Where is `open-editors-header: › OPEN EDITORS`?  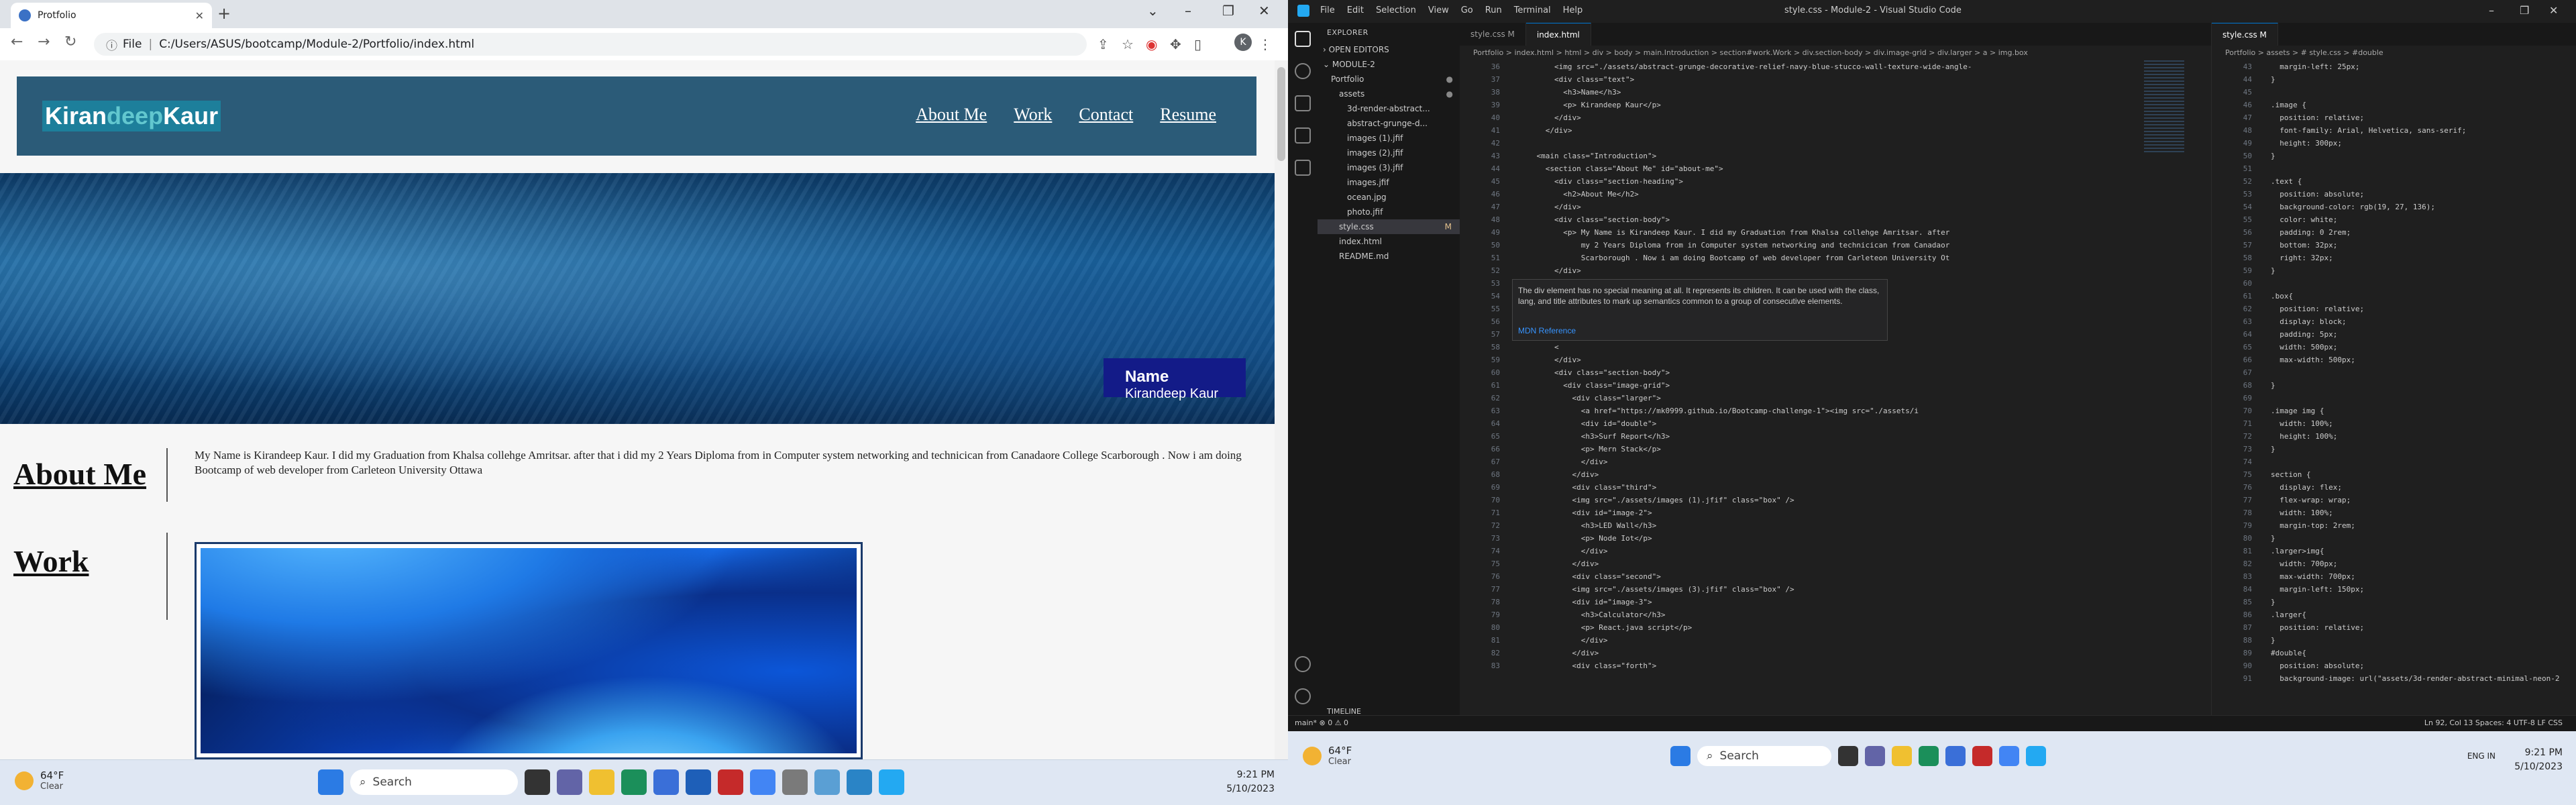
open-editors-header: › OPEN EDITORS is located at coordinates (1389, 49).